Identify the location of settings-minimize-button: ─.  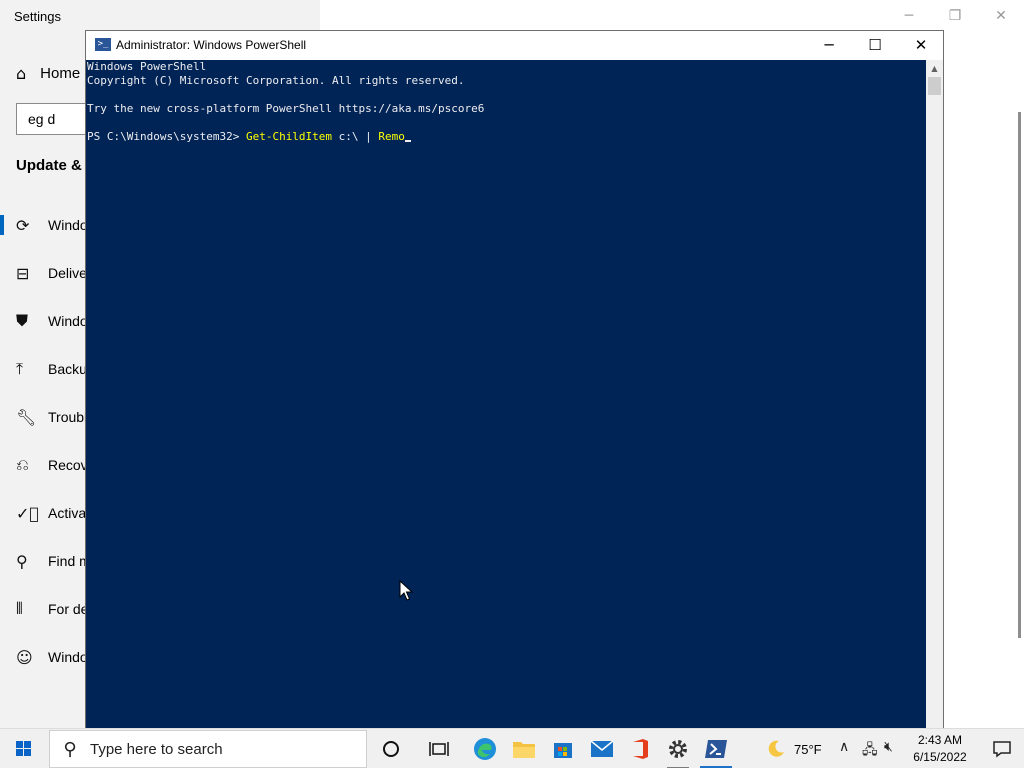
(909, 16).